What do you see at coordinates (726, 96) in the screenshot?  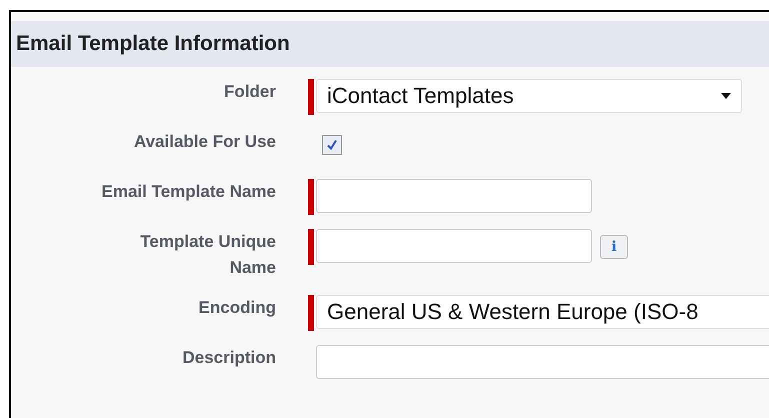 I see `caret-icon` at bounding box center [726, 96].